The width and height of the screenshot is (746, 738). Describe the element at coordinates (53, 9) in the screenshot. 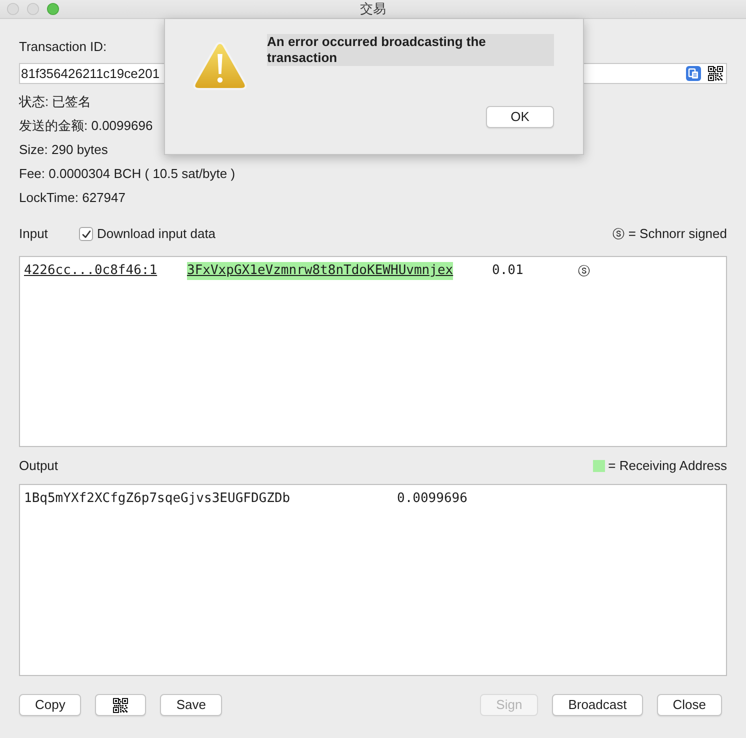

I see `window-zoom-icon` at that location.